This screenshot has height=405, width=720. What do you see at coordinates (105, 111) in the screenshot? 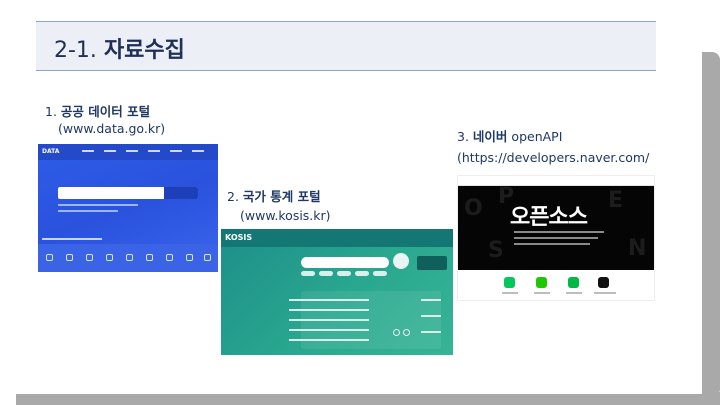
I see `source-1-name: 공공 데이터 포털` at bounding box center [105, 111].